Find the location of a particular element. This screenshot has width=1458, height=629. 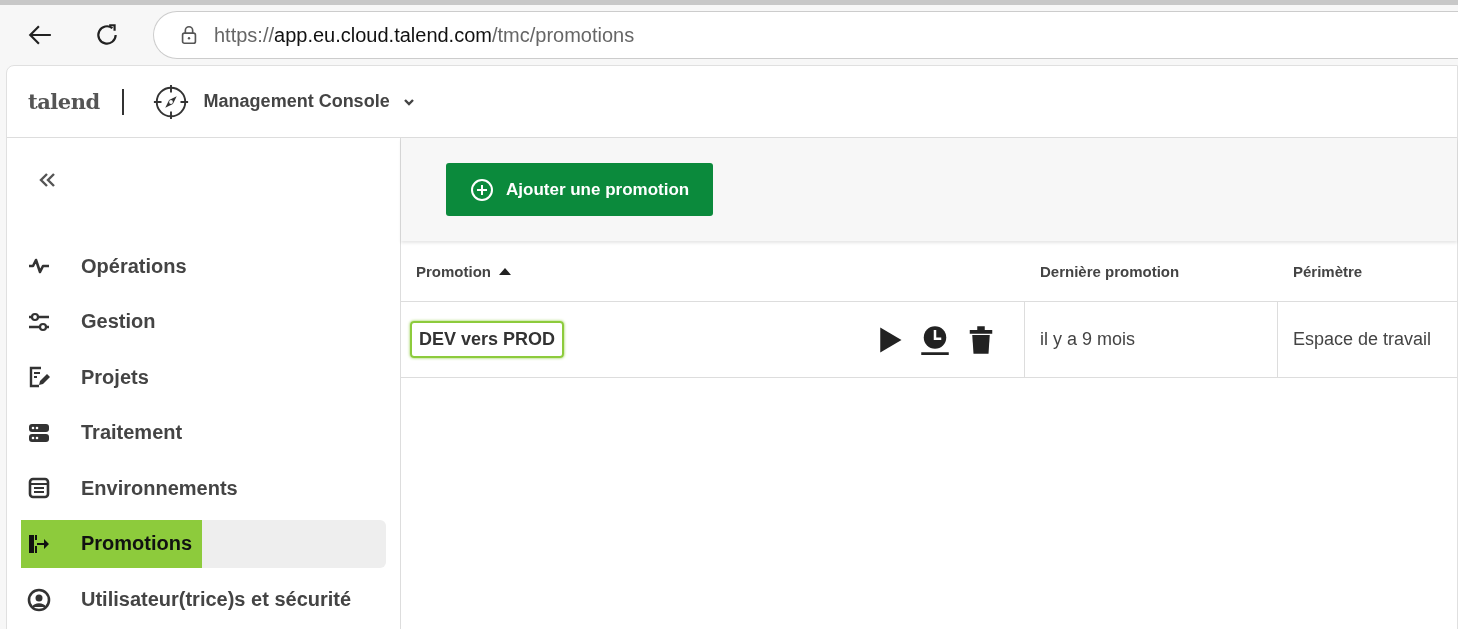

sidebar-item: Traitement is located at coordinates (203, 432).